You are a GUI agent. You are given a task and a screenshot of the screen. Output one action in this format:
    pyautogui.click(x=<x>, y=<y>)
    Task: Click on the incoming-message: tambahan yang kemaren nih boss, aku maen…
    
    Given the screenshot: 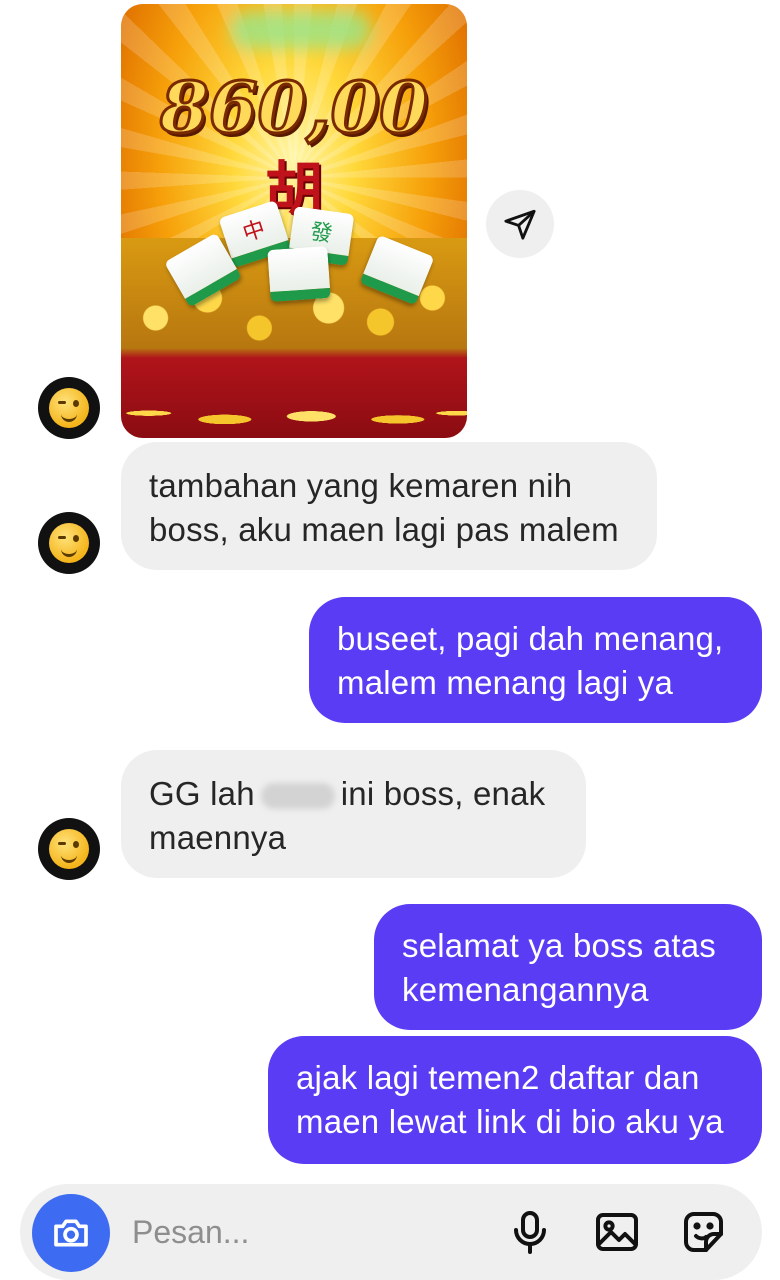 What is the action you would take?
    pyautogui.click(x=389, y=506)
    